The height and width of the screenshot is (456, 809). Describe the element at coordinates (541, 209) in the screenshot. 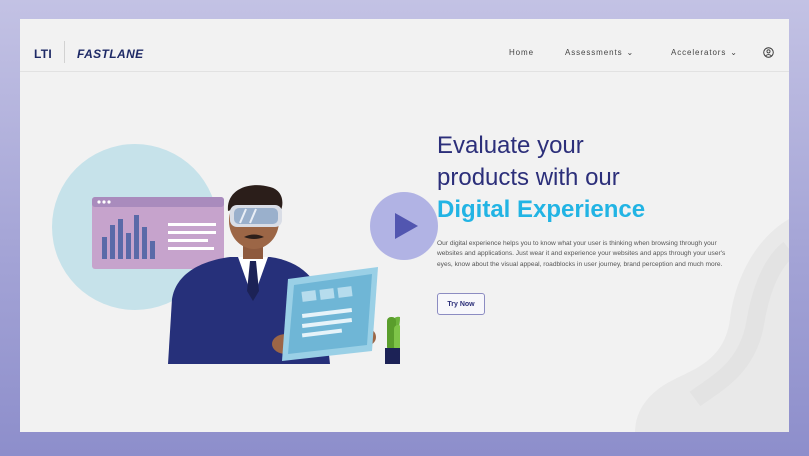

I see `headline-accent: Digital Experience` at that location.